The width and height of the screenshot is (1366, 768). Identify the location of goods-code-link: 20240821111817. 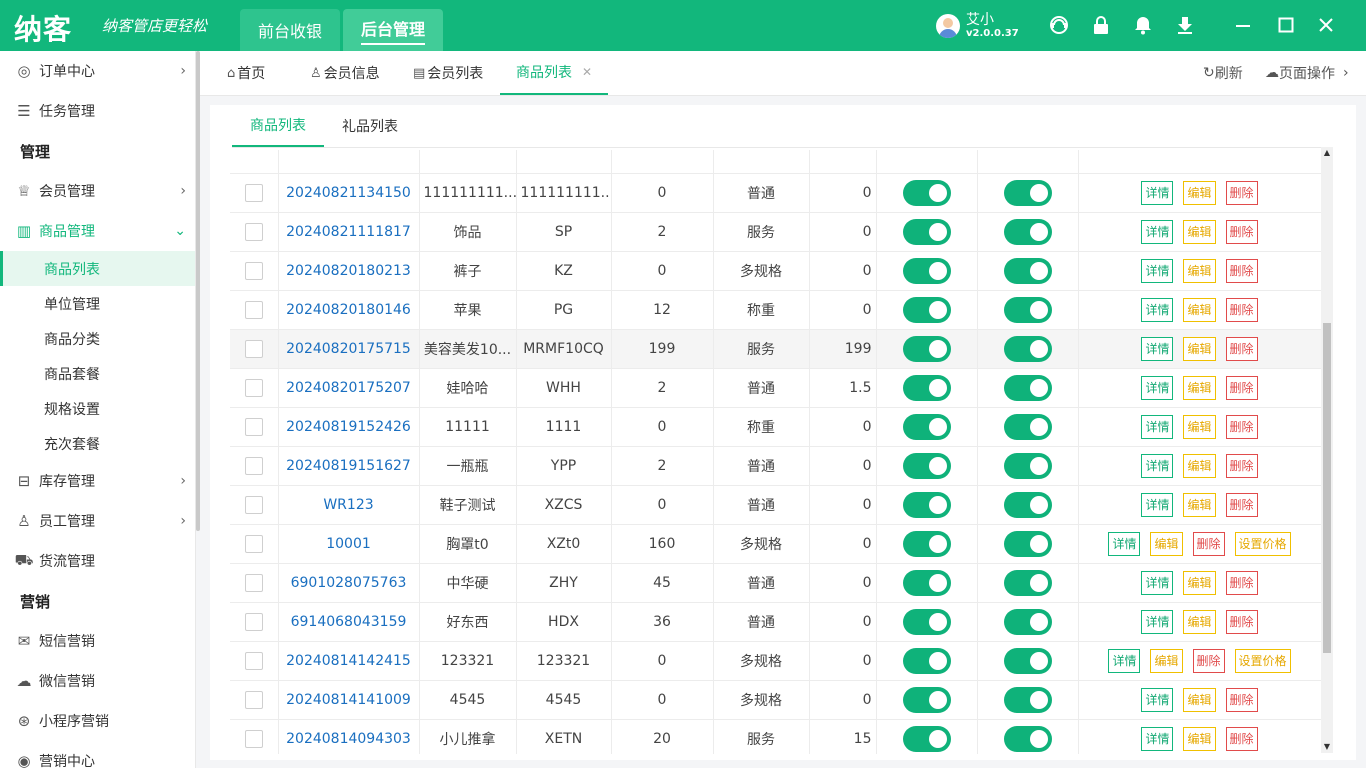
(349, 232).